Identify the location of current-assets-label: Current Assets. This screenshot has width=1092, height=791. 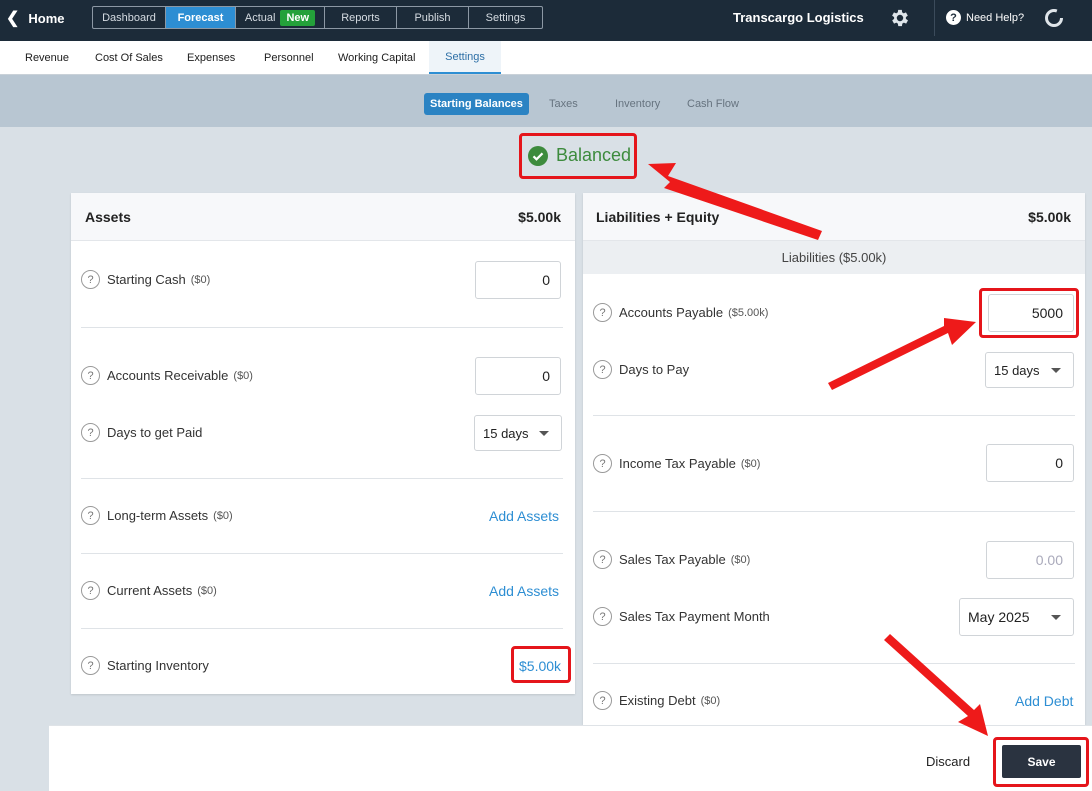
(150, 590).